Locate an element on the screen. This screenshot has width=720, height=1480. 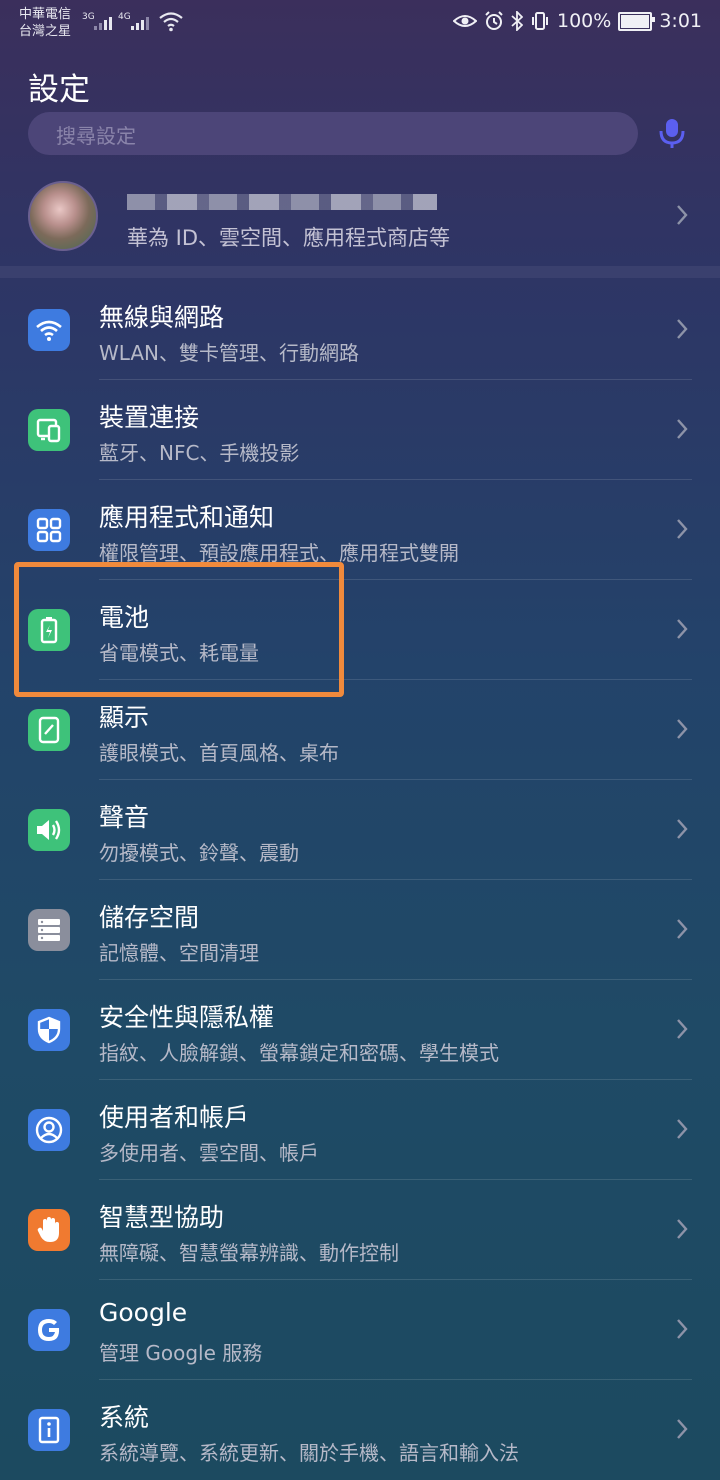
row-label: 應用程式和通知 is located at coordinates (187, 517).